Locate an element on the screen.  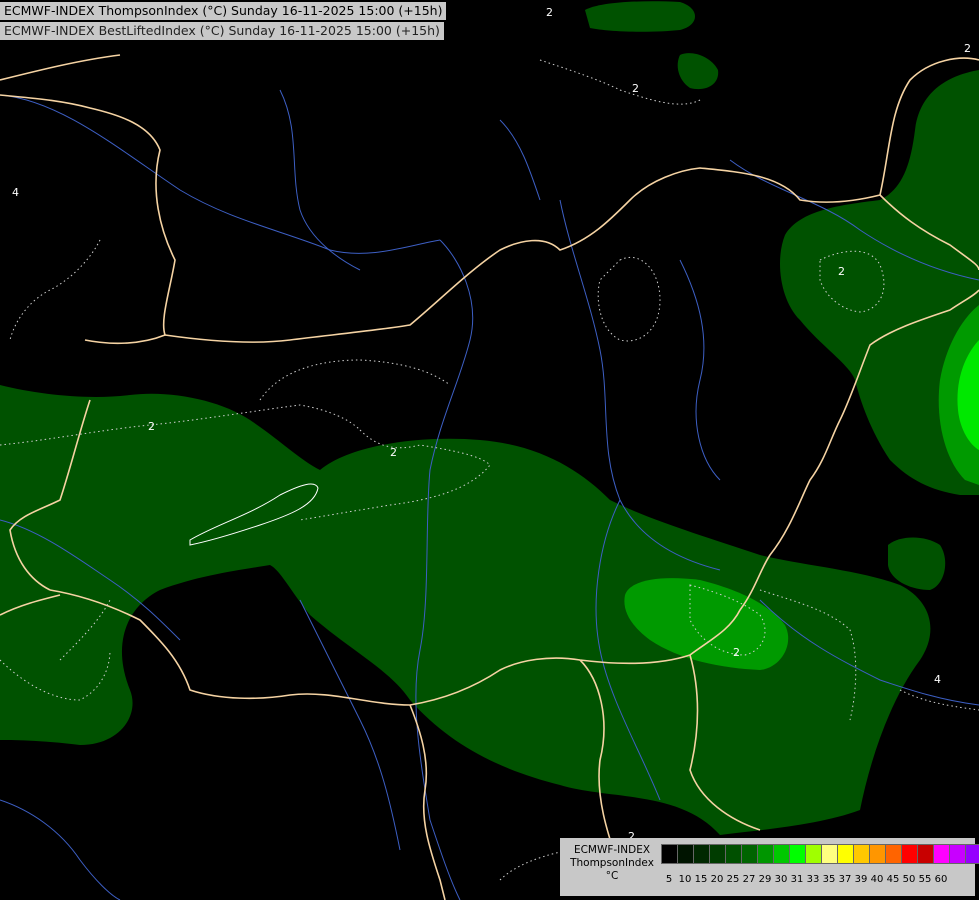
legend-label: ECMWF-INDEX ThompsonIndex °C is located at coordinates (612, 863).